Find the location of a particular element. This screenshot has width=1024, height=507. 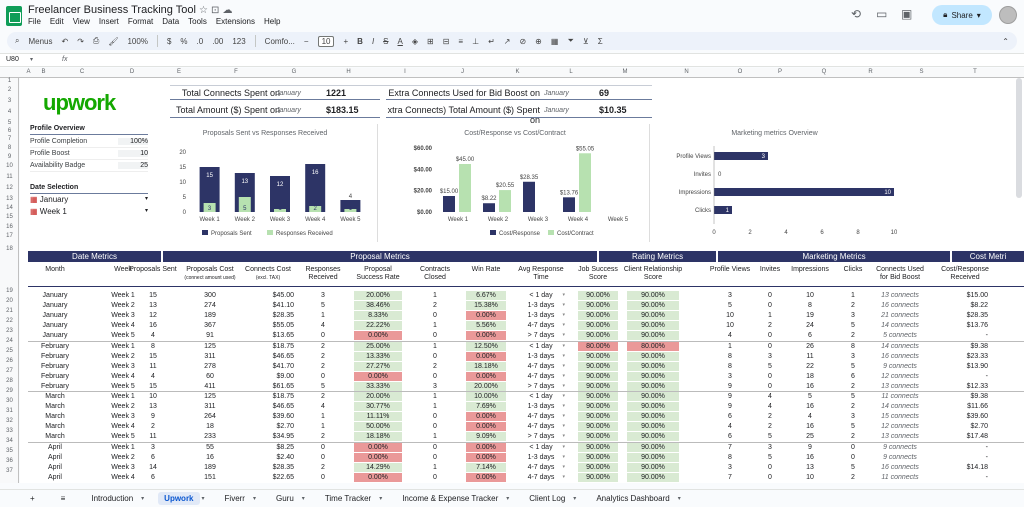

row-header: 34 is located at coordinates (9, 441).